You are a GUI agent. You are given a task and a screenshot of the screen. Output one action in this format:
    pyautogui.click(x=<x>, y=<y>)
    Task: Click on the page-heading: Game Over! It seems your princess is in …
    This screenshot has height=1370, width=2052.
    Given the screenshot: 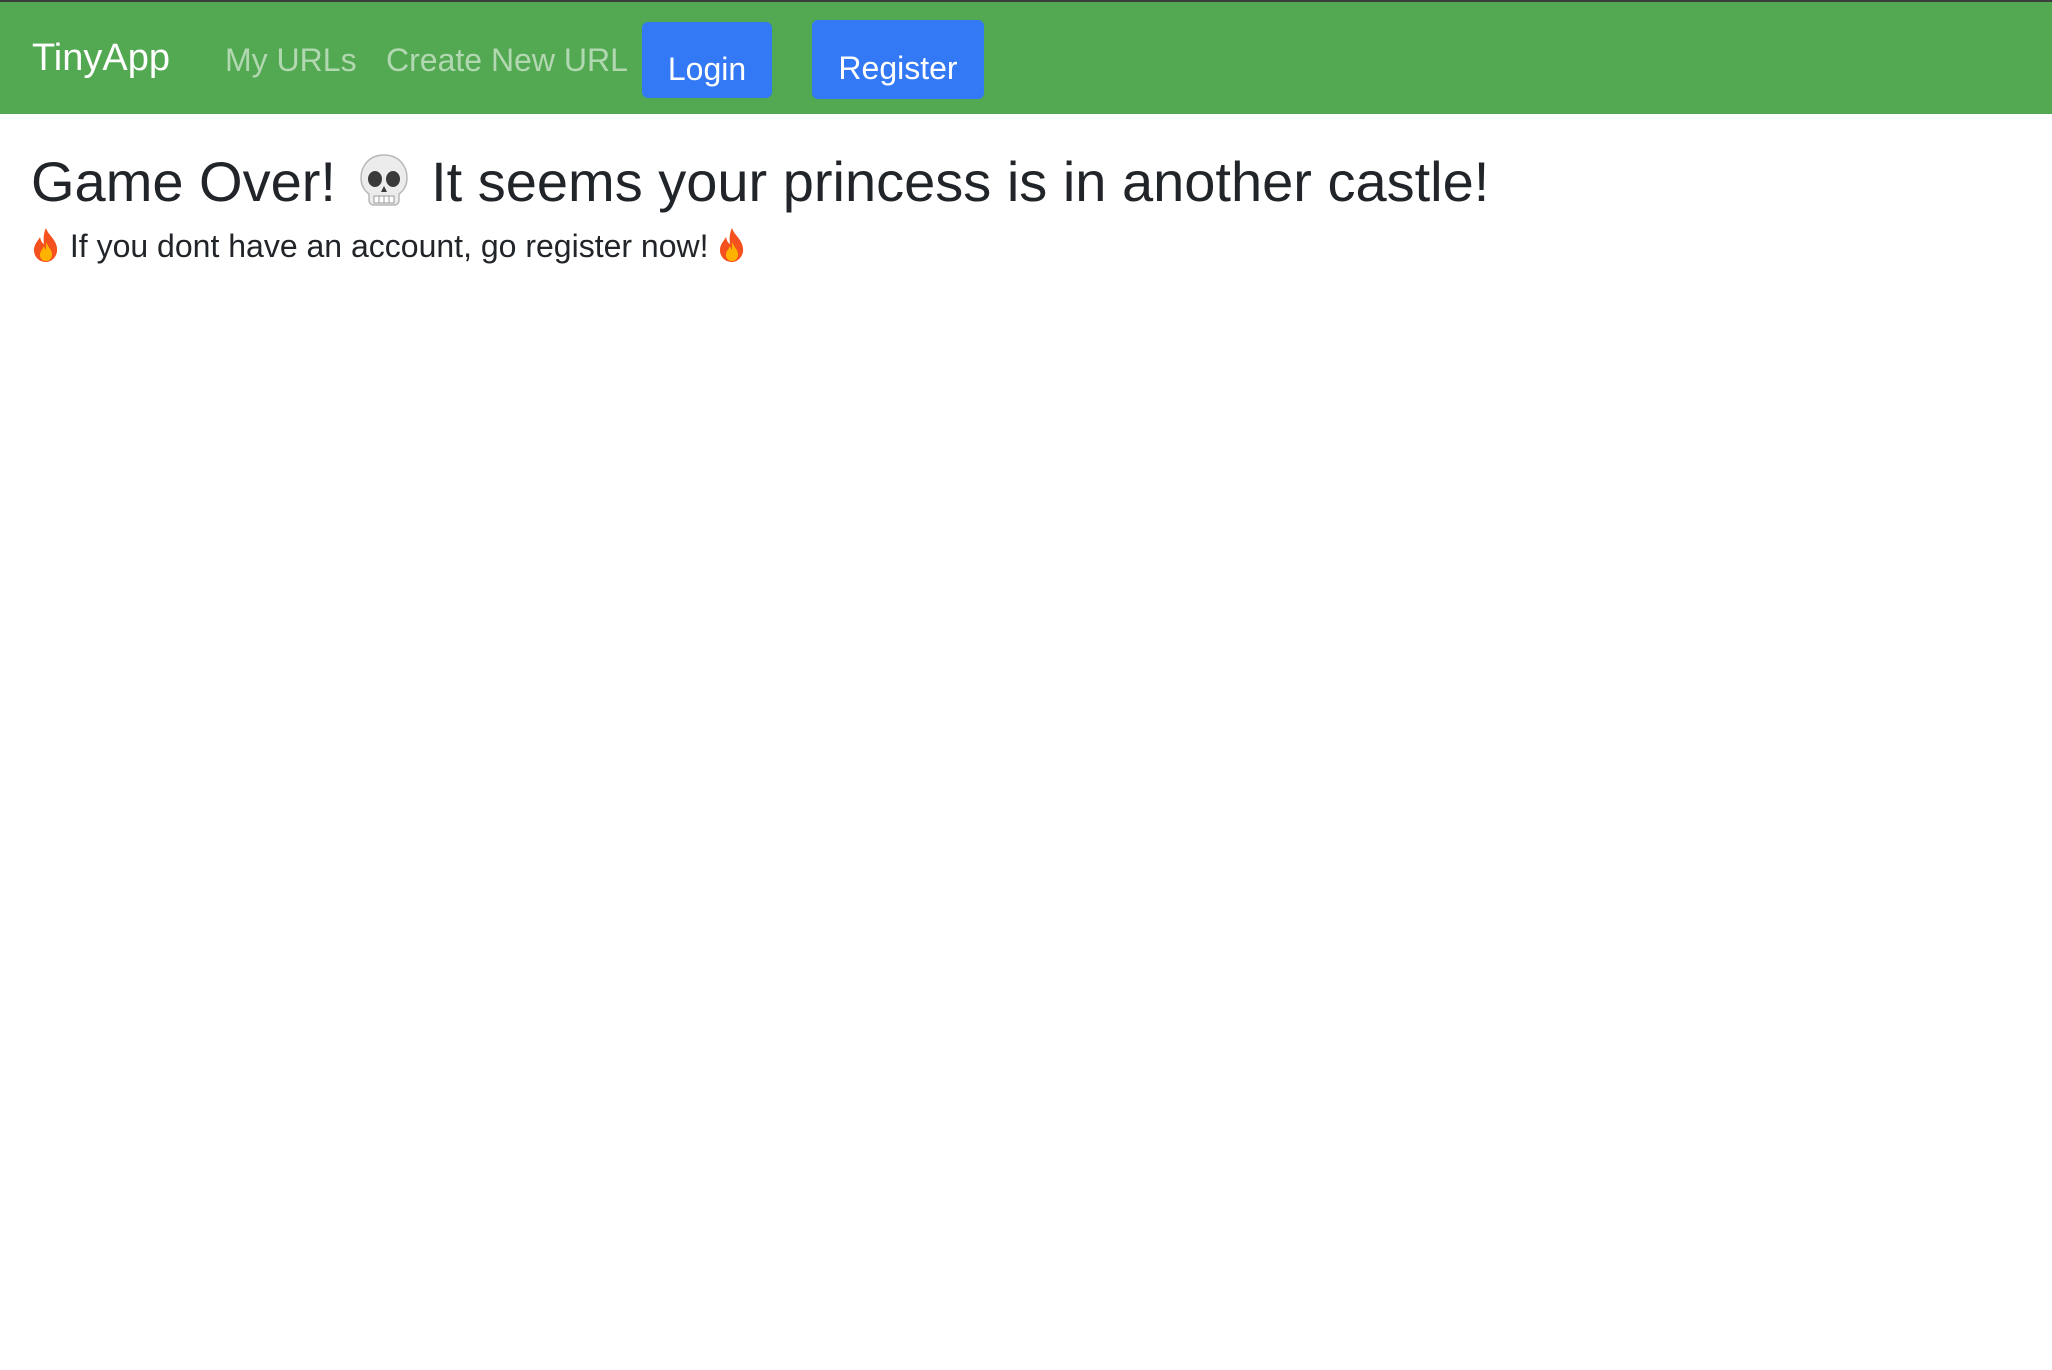 What is the action you would take?
    pyautogui.click(x=760, y=182)
    